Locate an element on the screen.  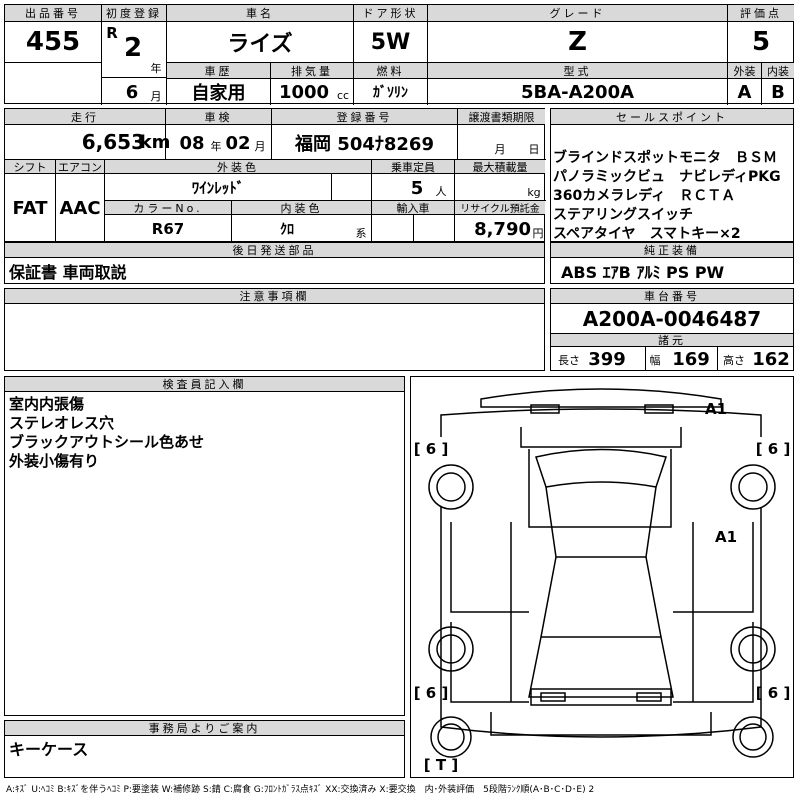
dims-label: 諸元 is located at coordinates (672, 340).